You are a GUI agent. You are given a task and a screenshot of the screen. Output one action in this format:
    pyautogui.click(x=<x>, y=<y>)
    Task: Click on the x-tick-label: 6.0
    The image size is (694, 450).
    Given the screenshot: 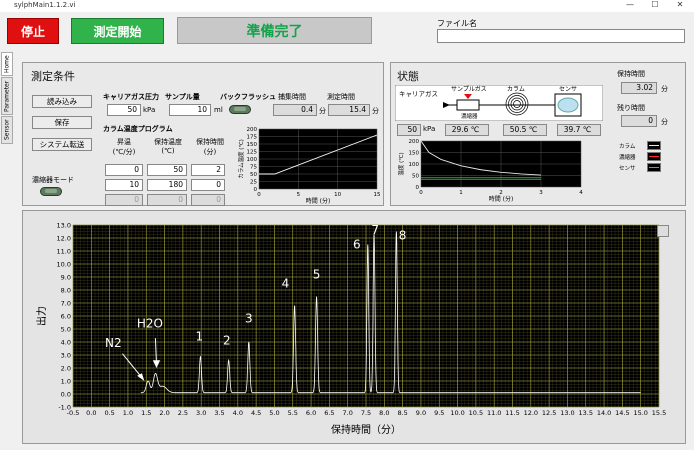 What is the action you would take?
    pyautogui.click(x=311, y=413)
    